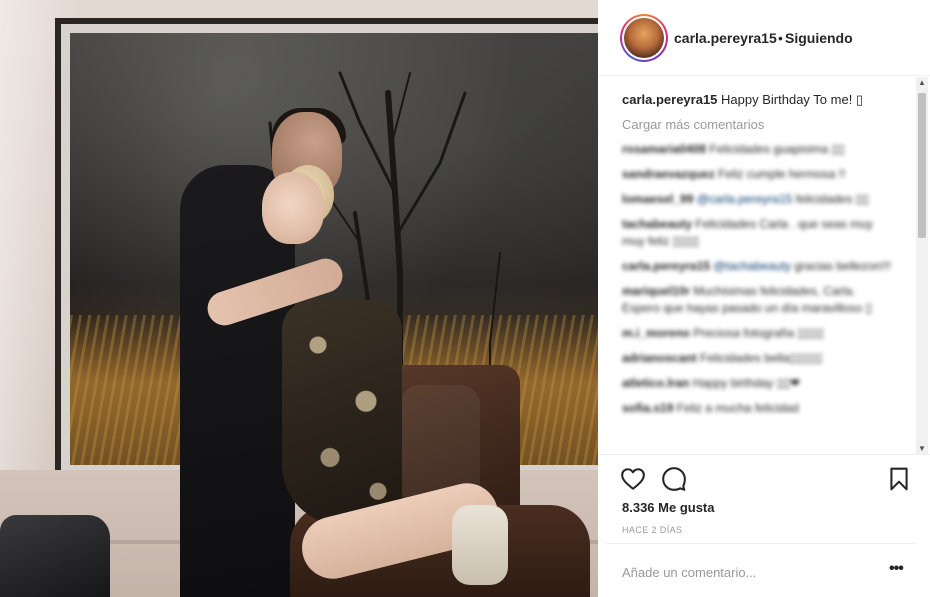 The height and width of the screenshot is (597, 930). What do you see at coordinates (922, 449) in the screenshot?
I see `scroll-down-arrow-icon: ▼` at bounding box center [922, 449].